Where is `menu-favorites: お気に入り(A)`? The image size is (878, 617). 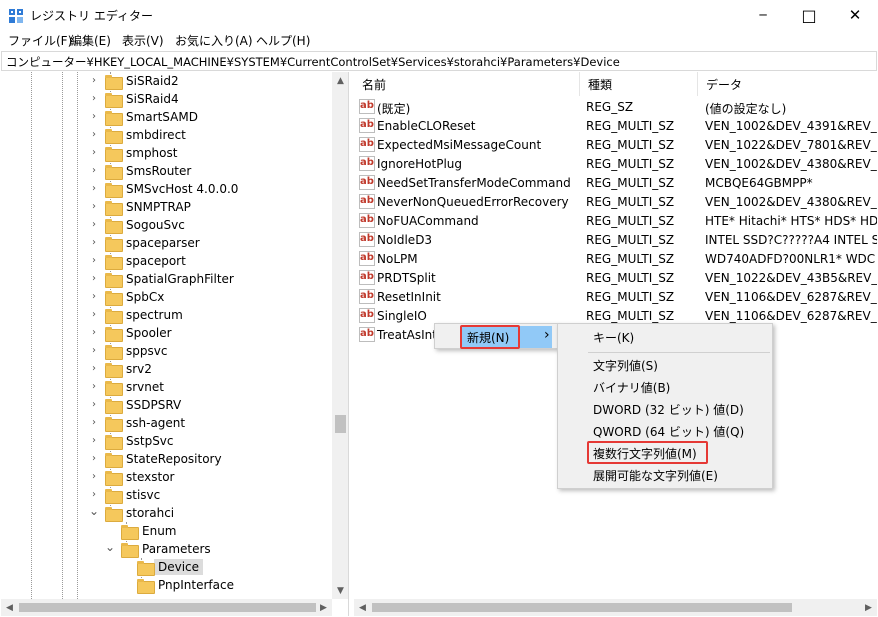 menu-favorites: お気に入り(A) is located at coordinates (214, 40).